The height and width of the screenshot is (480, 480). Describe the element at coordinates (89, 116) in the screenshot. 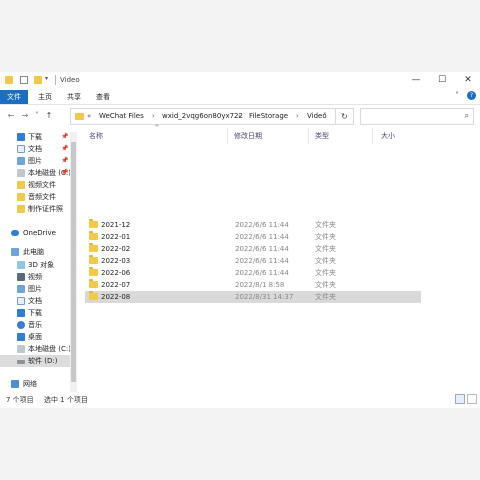

I see `breadcrumb-overflow: «` at that location.